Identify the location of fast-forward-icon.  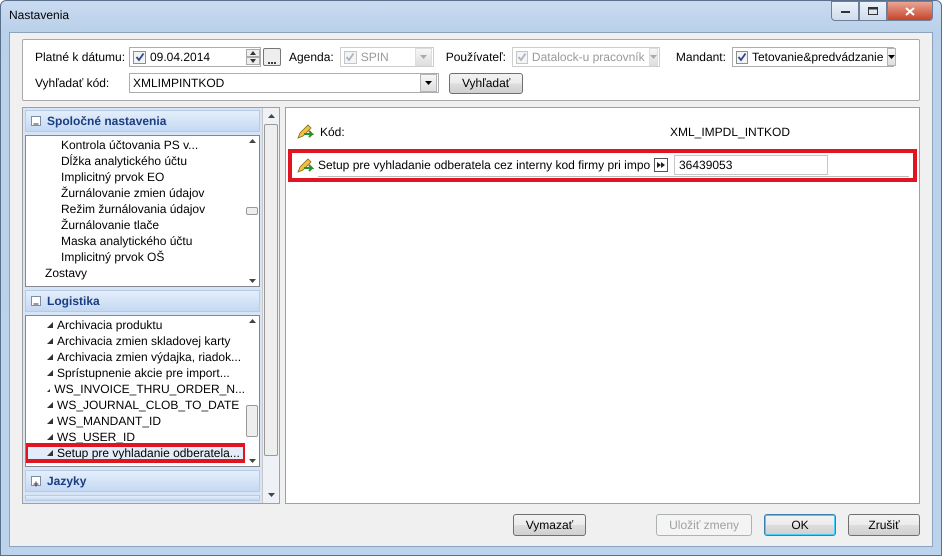
(661, 165).